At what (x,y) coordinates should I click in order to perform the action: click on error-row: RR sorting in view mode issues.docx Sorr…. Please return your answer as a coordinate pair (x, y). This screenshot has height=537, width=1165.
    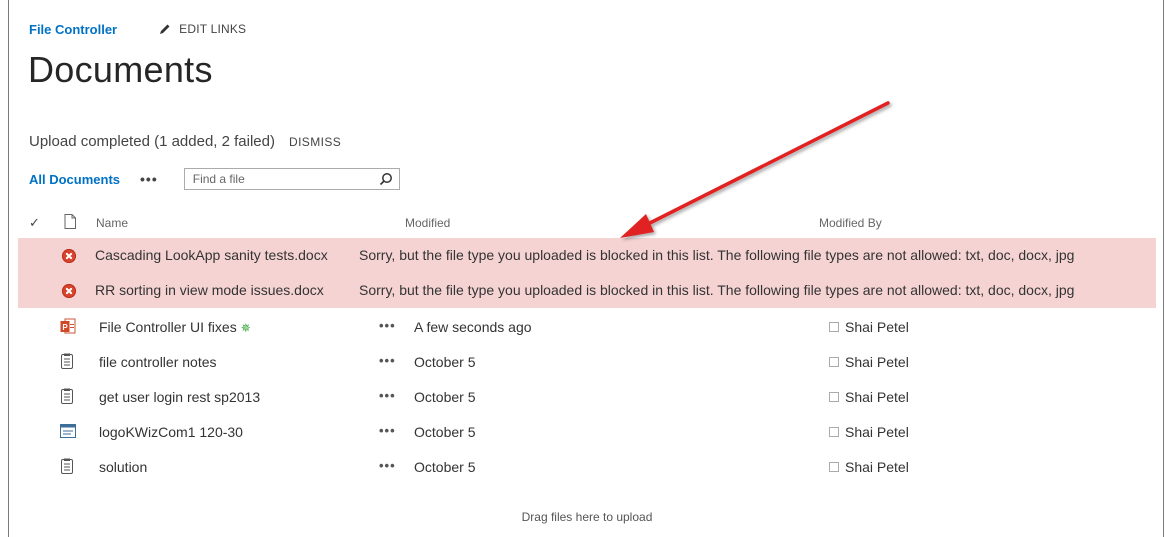
    Looking at the image, I should click on (587, 290).